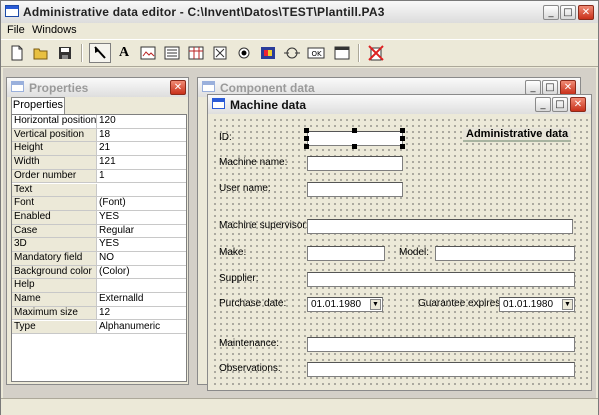 The height and width of the screenshot is (415, 599). What do you see at coordinates (129, 327) in the screenshot?
I see `property-value: Alphanumeric` at bounding box center [129, 327].